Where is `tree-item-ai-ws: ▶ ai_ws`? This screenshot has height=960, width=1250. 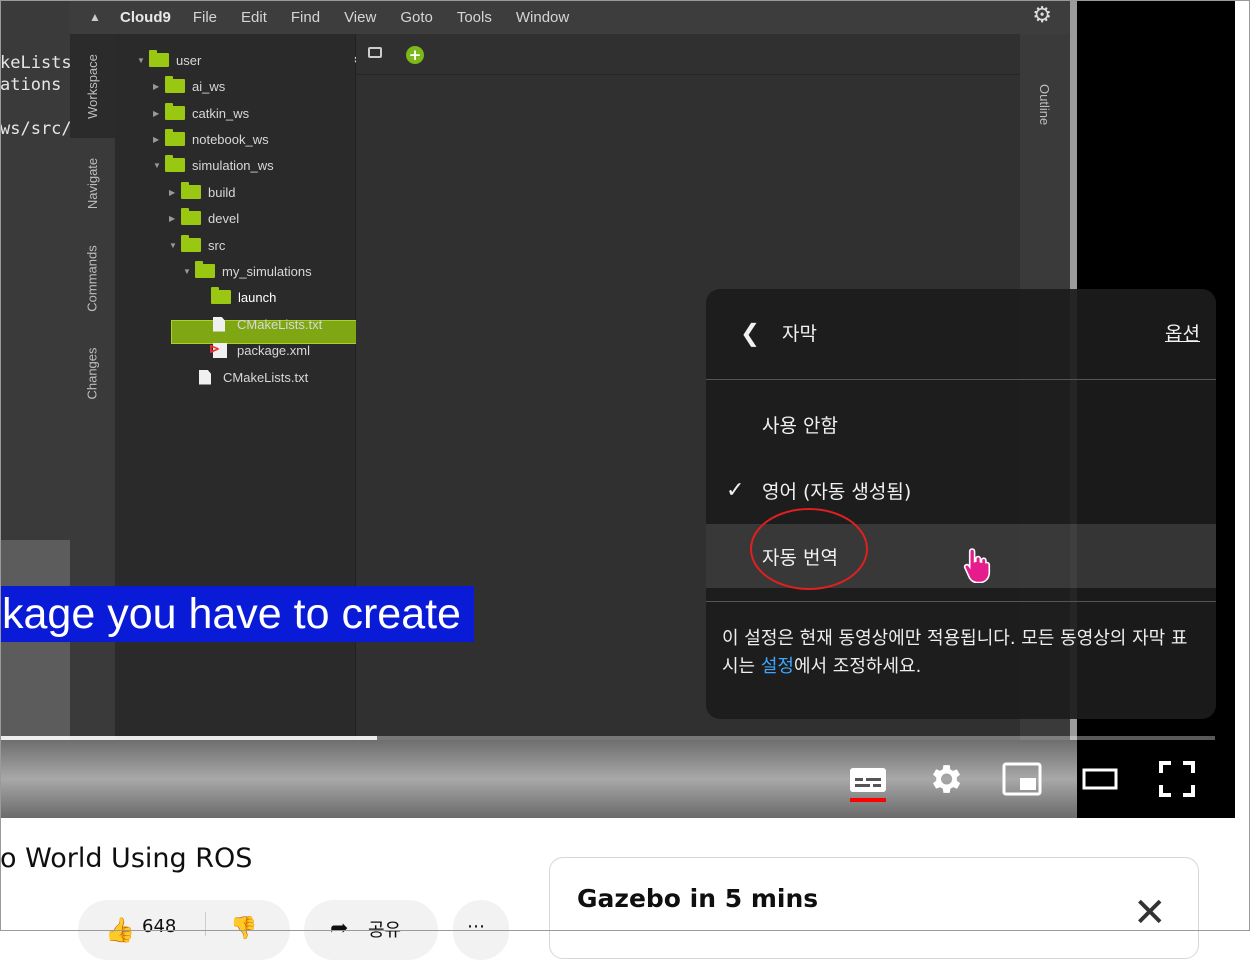 tree-item-ai-ws: ▶ ai_ws is located at coordinates (189, 86).